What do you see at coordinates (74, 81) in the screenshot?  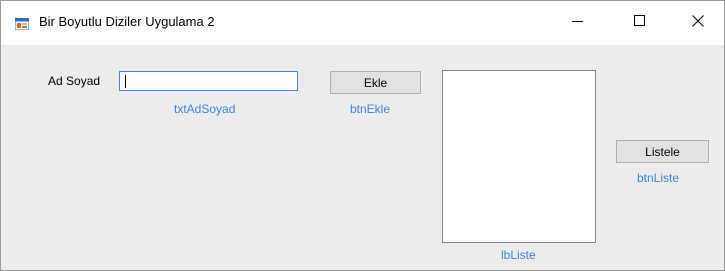 I see `name-label: Ad Soyad` at bounding box center [74, 81].